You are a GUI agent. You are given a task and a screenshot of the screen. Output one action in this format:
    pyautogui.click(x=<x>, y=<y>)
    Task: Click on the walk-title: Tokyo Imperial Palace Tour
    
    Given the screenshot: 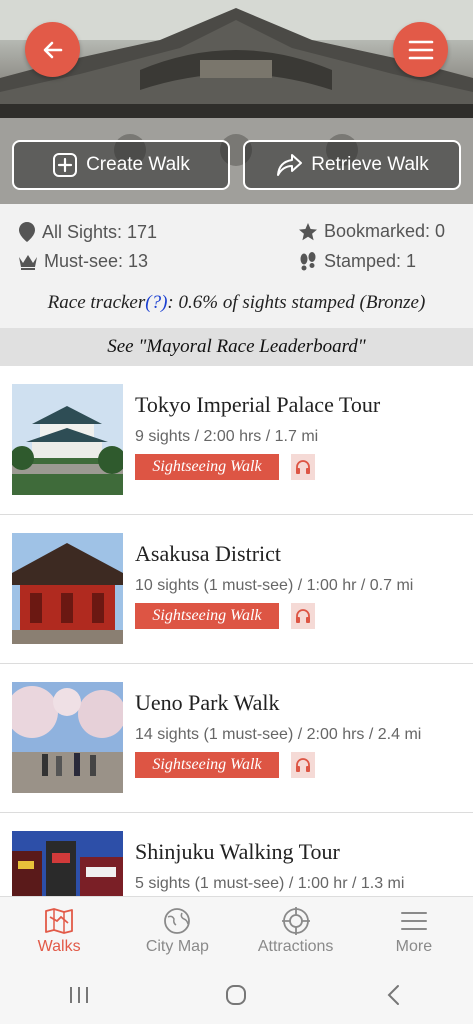 What is the action you would take?
    pyautogui.click(x=258, y=404)
    